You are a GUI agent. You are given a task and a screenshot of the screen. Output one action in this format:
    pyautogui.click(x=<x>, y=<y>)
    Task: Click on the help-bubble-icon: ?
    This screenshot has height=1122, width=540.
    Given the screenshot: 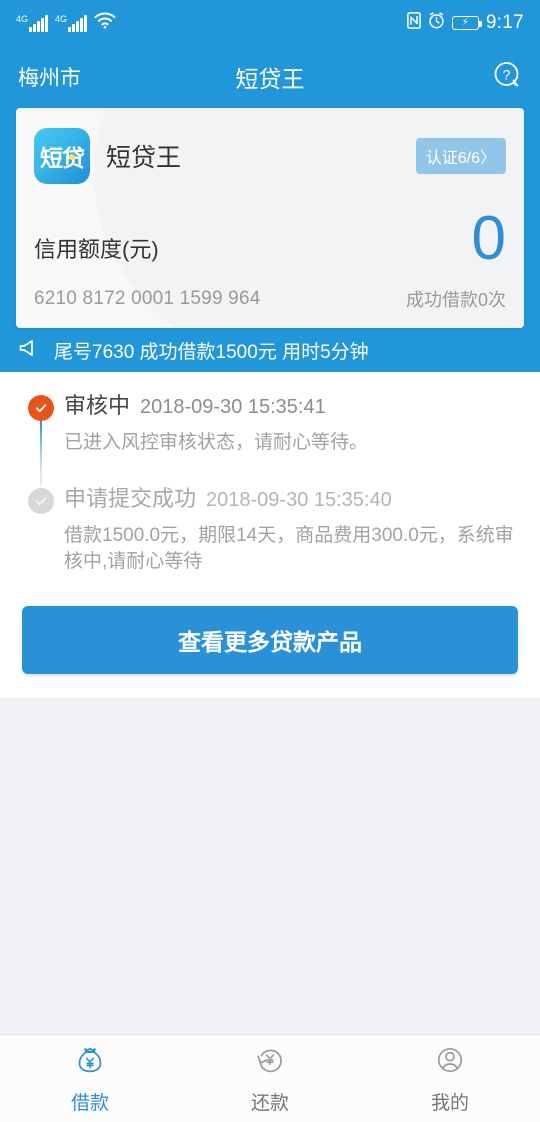 What is the action you would take?
    pyautogui.click(x=507, y=77)
    